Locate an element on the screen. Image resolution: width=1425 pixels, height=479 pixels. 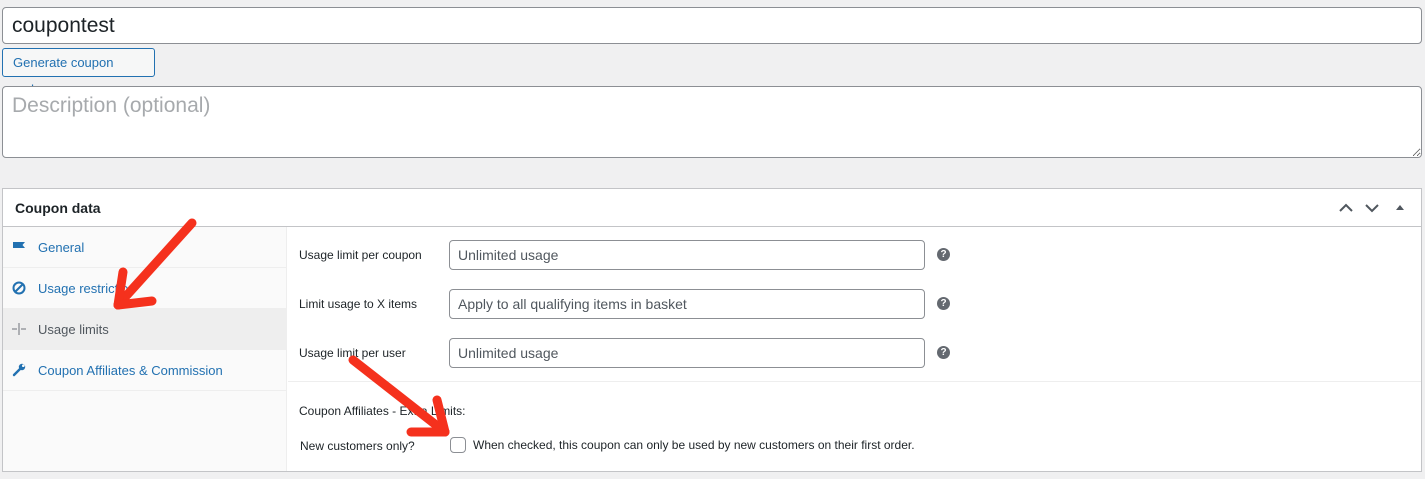
tab-usage-limits: Usage limits is located at coordinates (144, 329).